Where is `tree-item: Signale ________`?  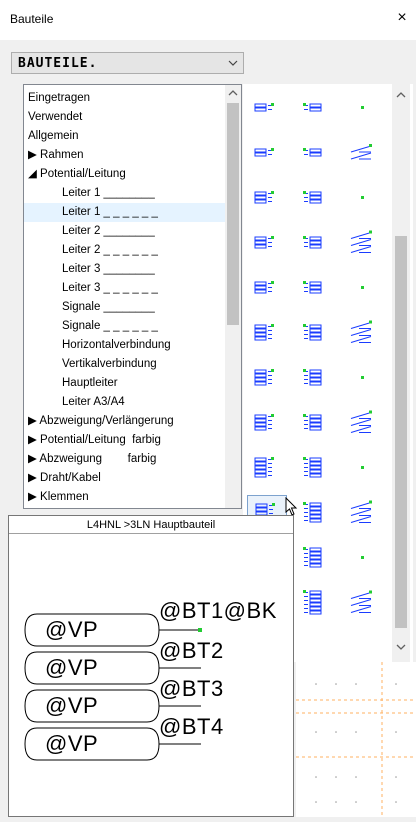 tree-item: Signale ________ is located at coordinates (89, 307).